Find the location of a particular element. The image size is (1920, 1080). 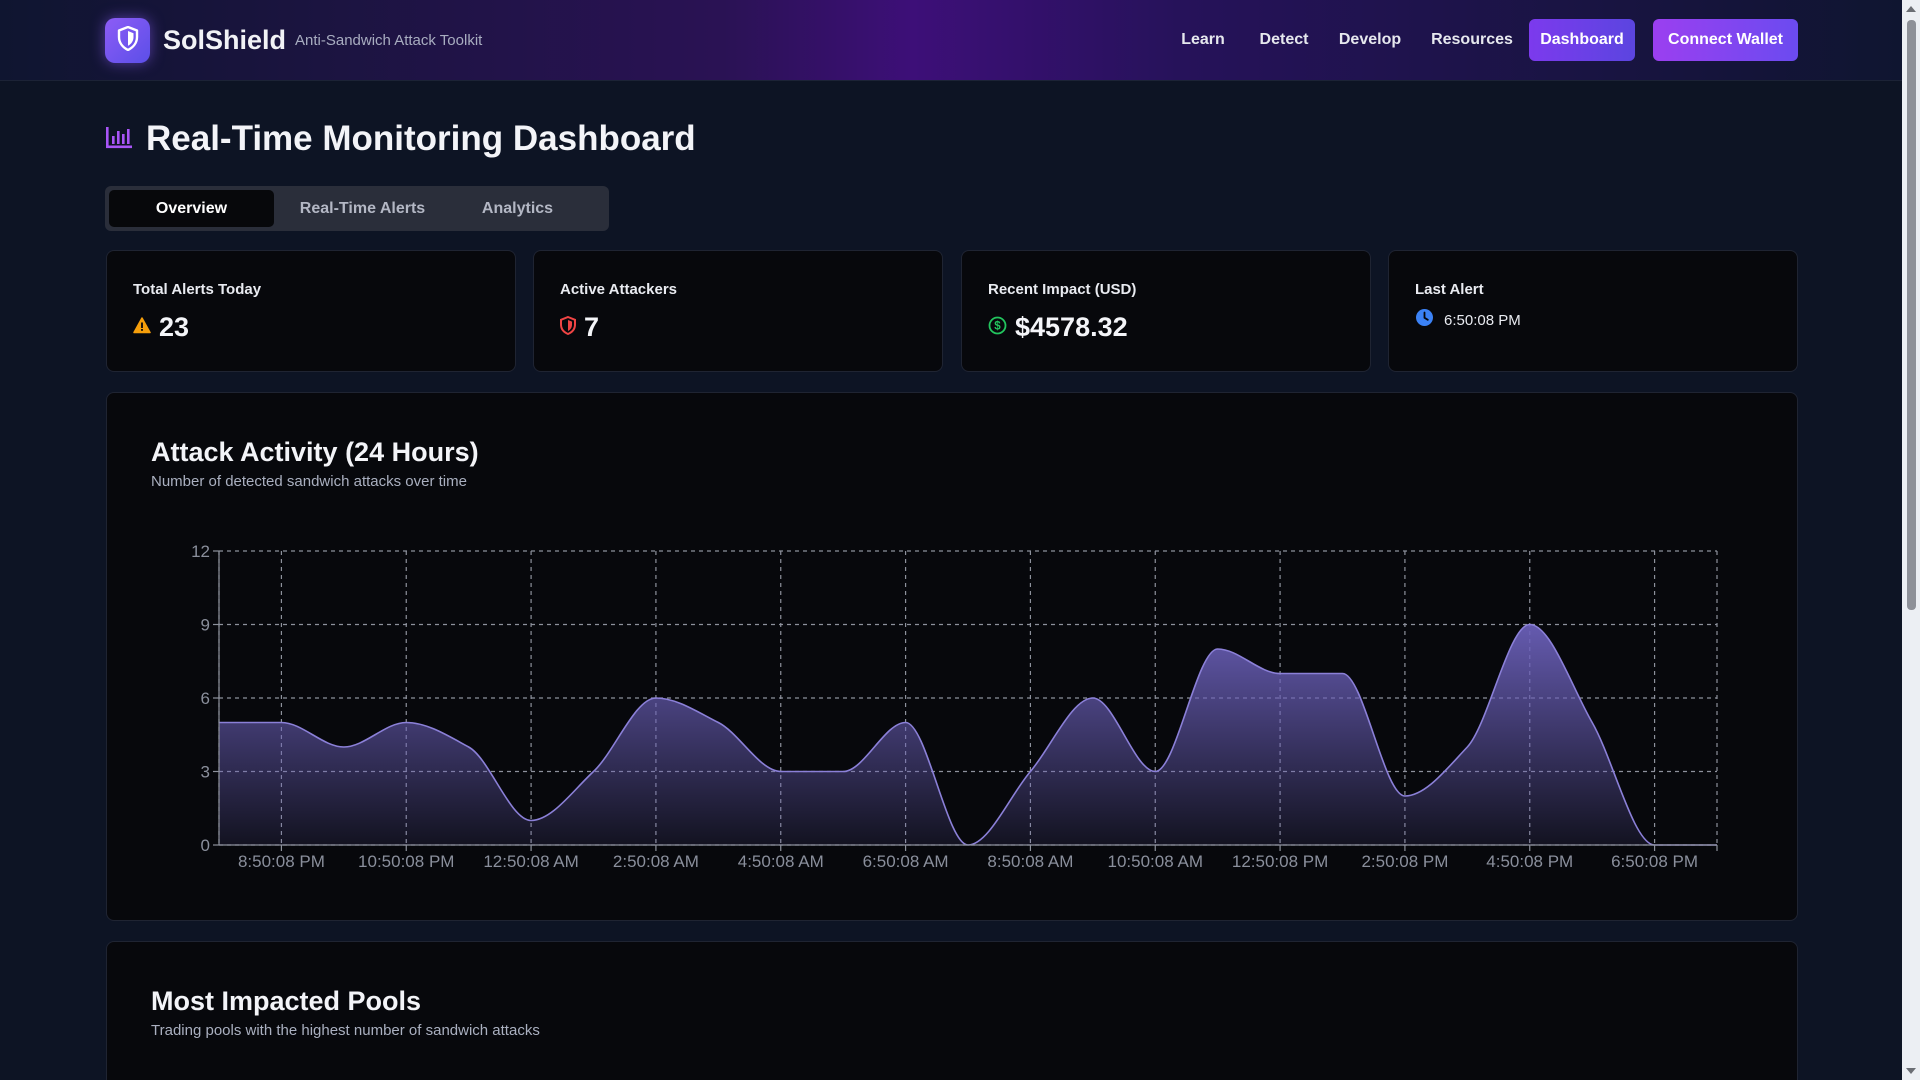

nav-dashboard: Dashboard is located at coordinates (1582, 40).